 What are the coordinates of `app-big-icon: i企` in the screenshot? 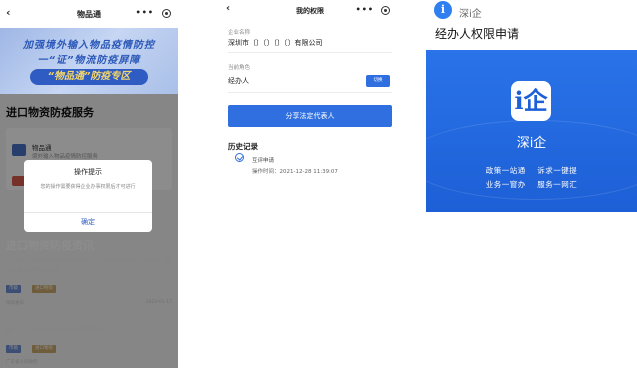 It's located at (531, 101).